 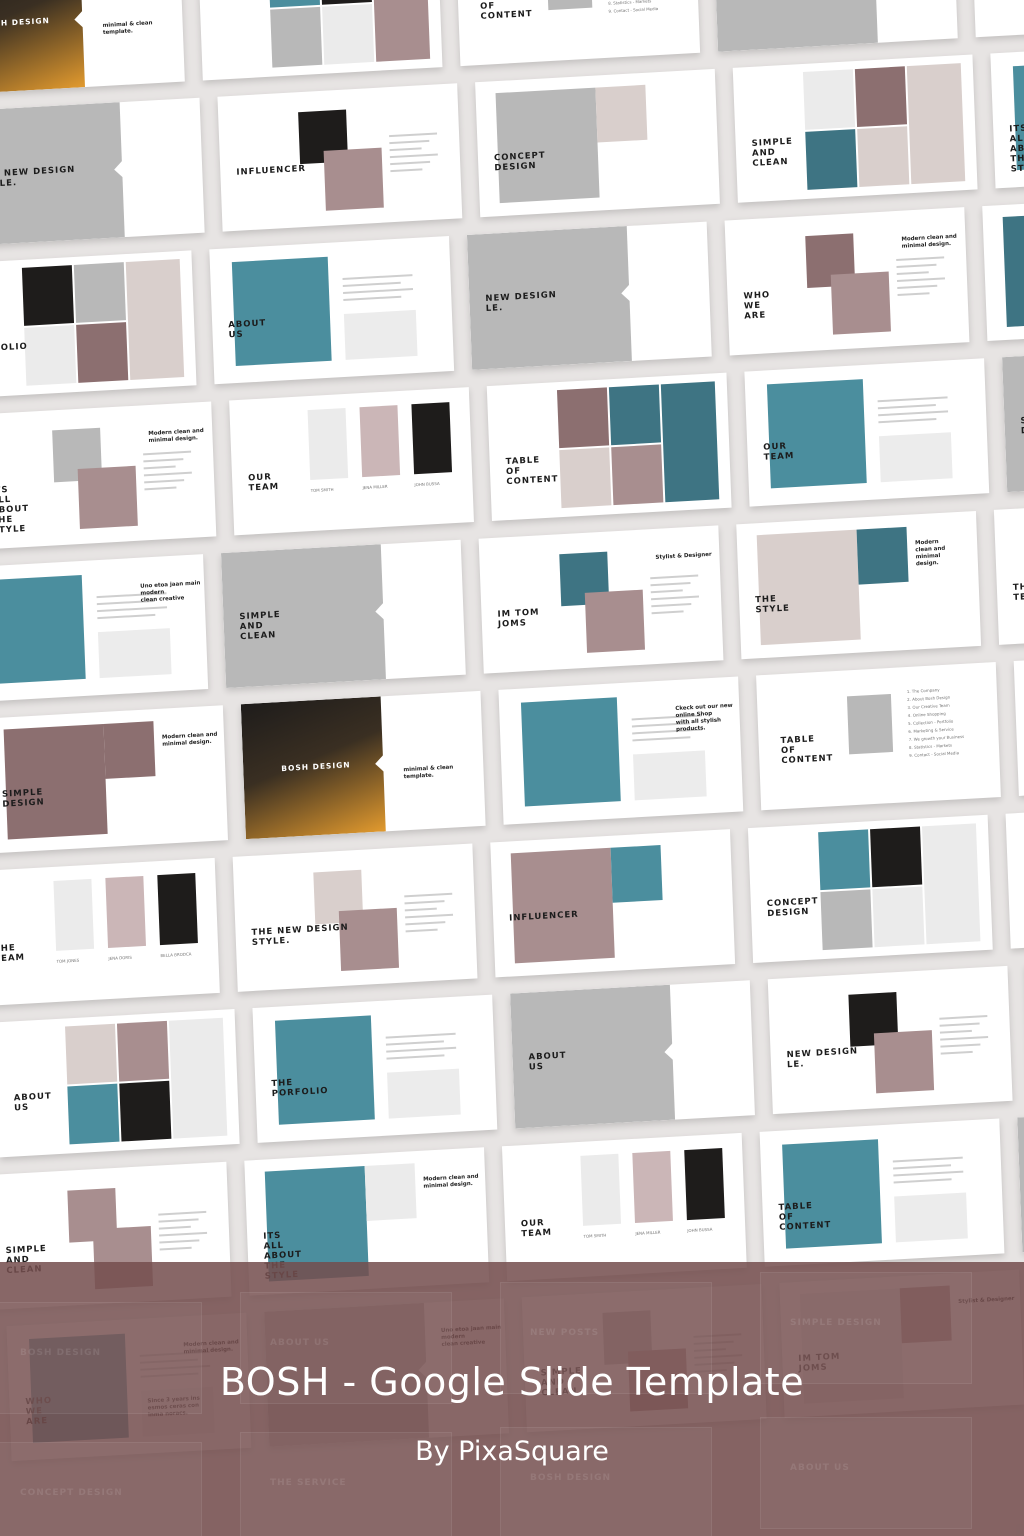 I want to click on slide-title: CONCEPT DESIGN, so click(x=519, y=162).